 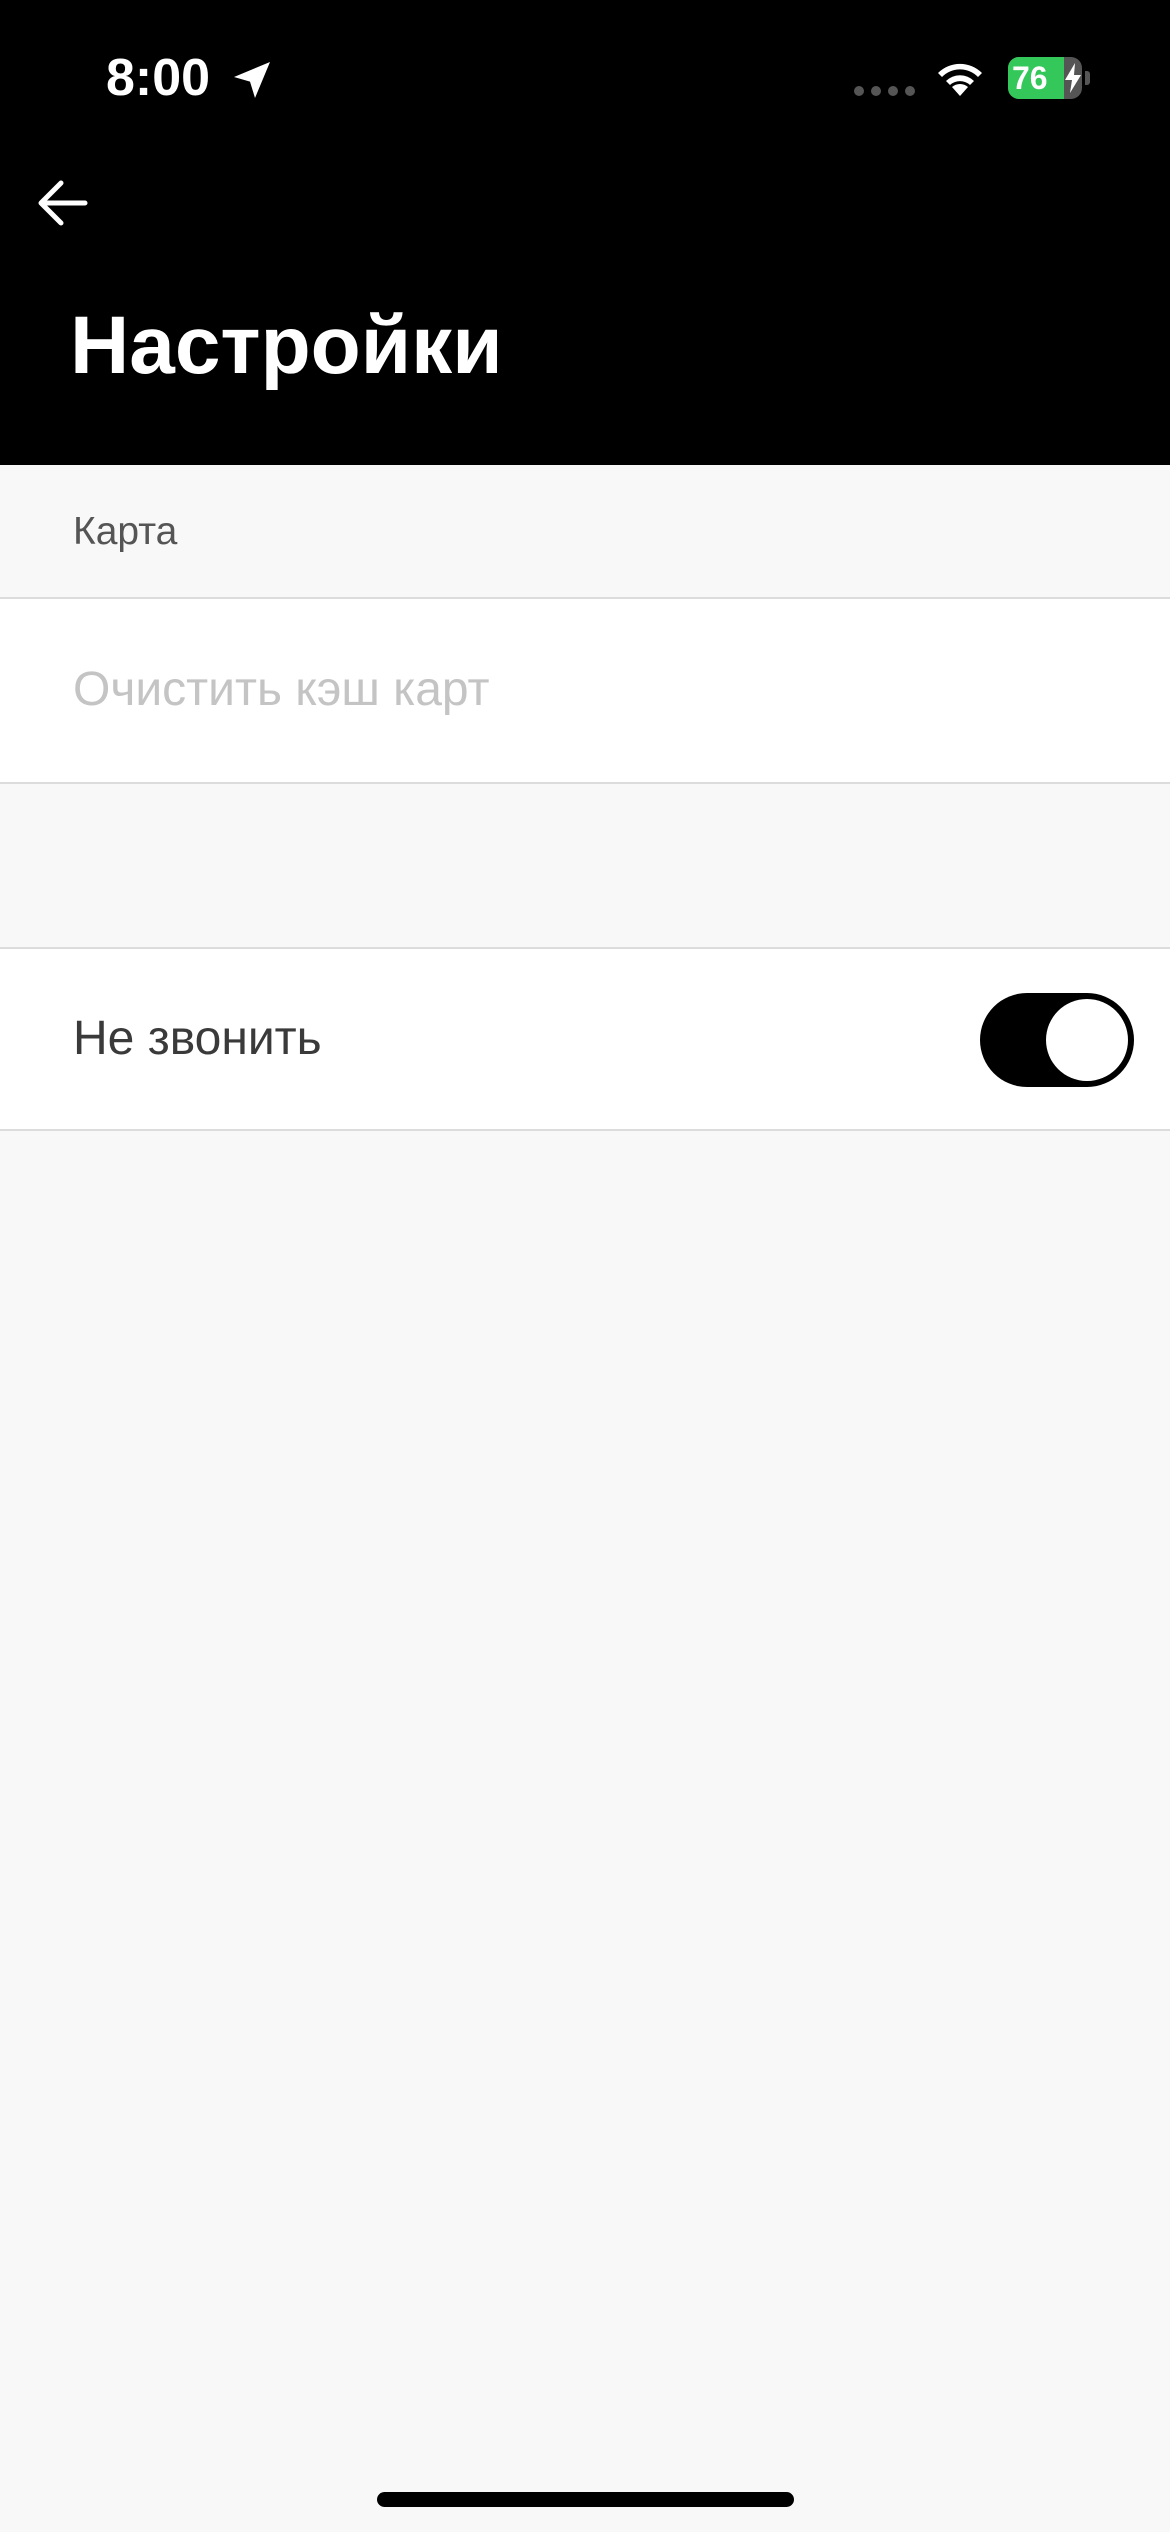 I want to click on status-time: 8:00, so click(x=158, y=78).